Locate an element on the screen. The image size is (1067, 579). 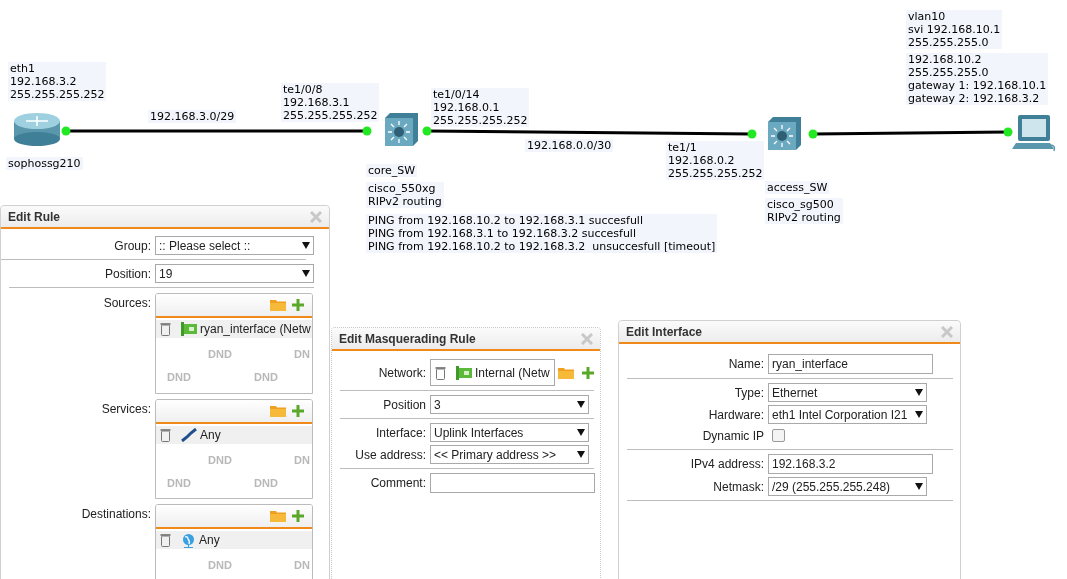
diagram-label: cisco_sg500 RIPv2 routing is located at coordinates (804, 211).